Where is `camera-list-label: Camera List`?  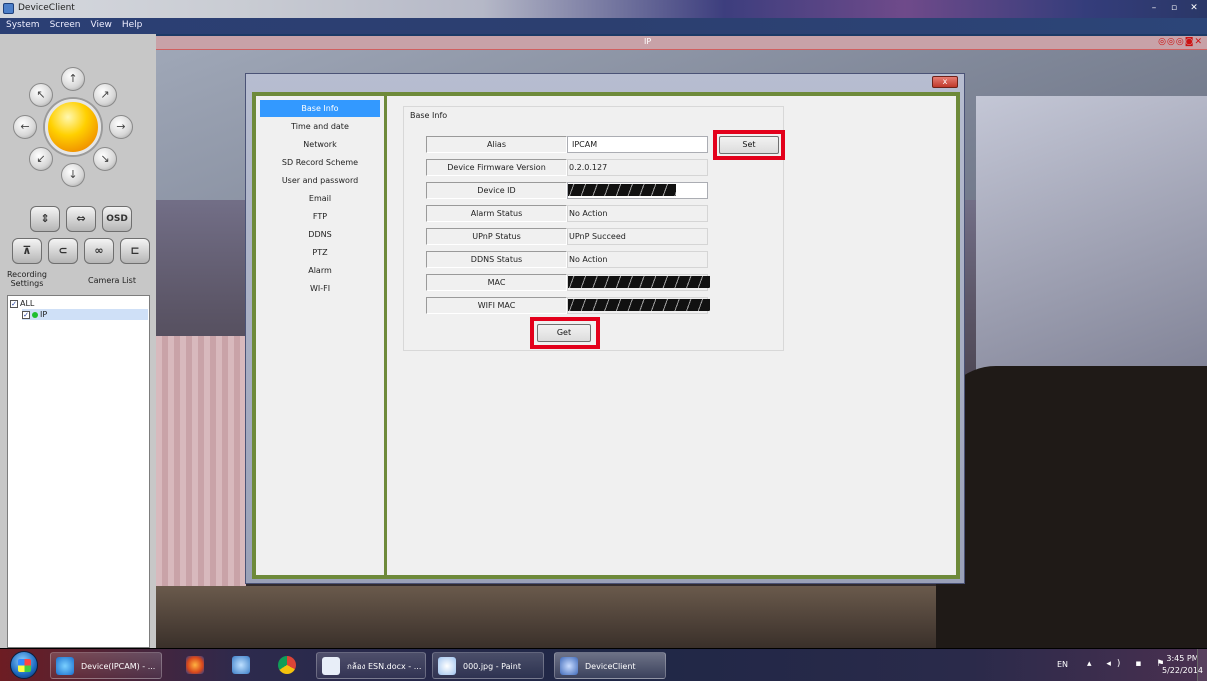 camera-list-label: Camera List is located at coordinates (112, 280).